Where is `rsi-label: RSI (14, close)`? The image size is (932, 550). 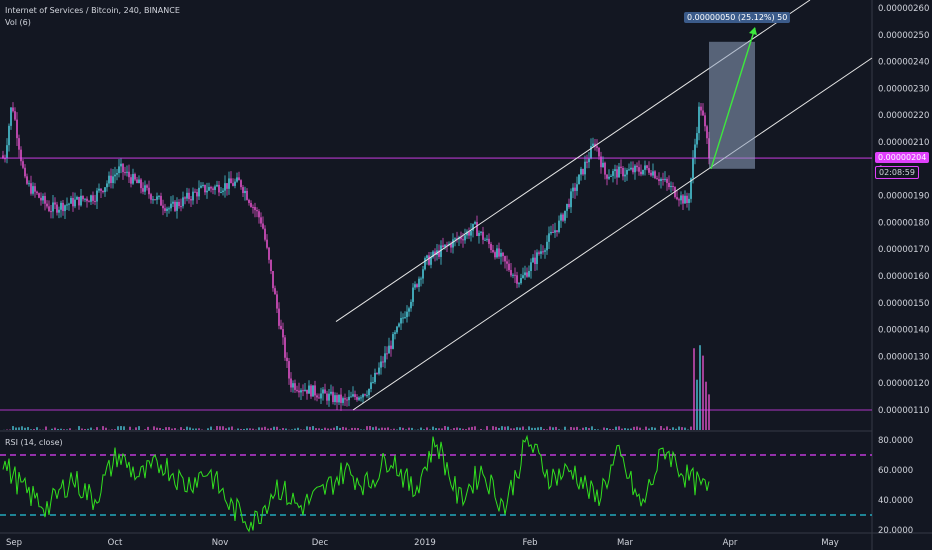
rsi-label: RSI (14, close) is located at coordinates (34, 442).